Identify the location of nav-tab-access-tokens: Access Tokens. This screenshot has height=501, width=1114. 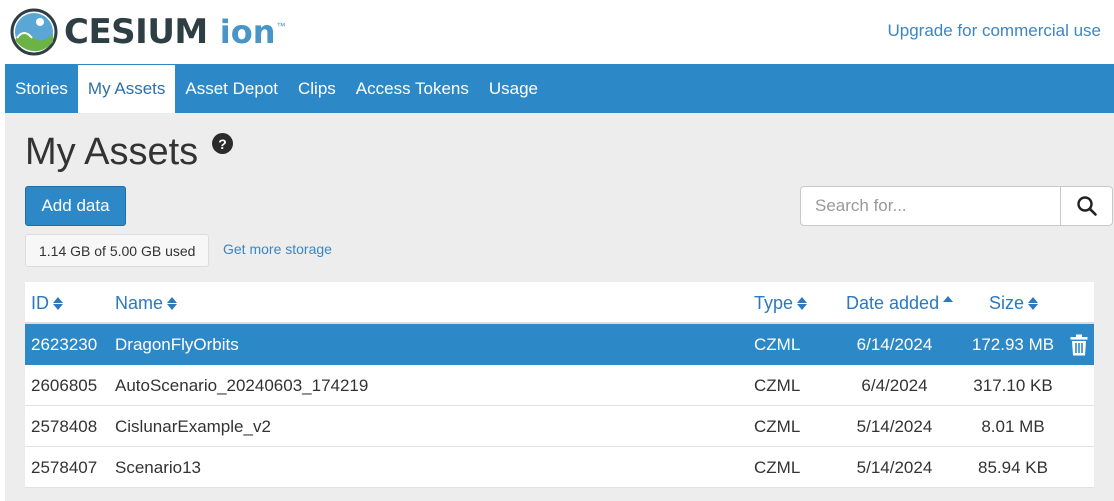
(412, 88).